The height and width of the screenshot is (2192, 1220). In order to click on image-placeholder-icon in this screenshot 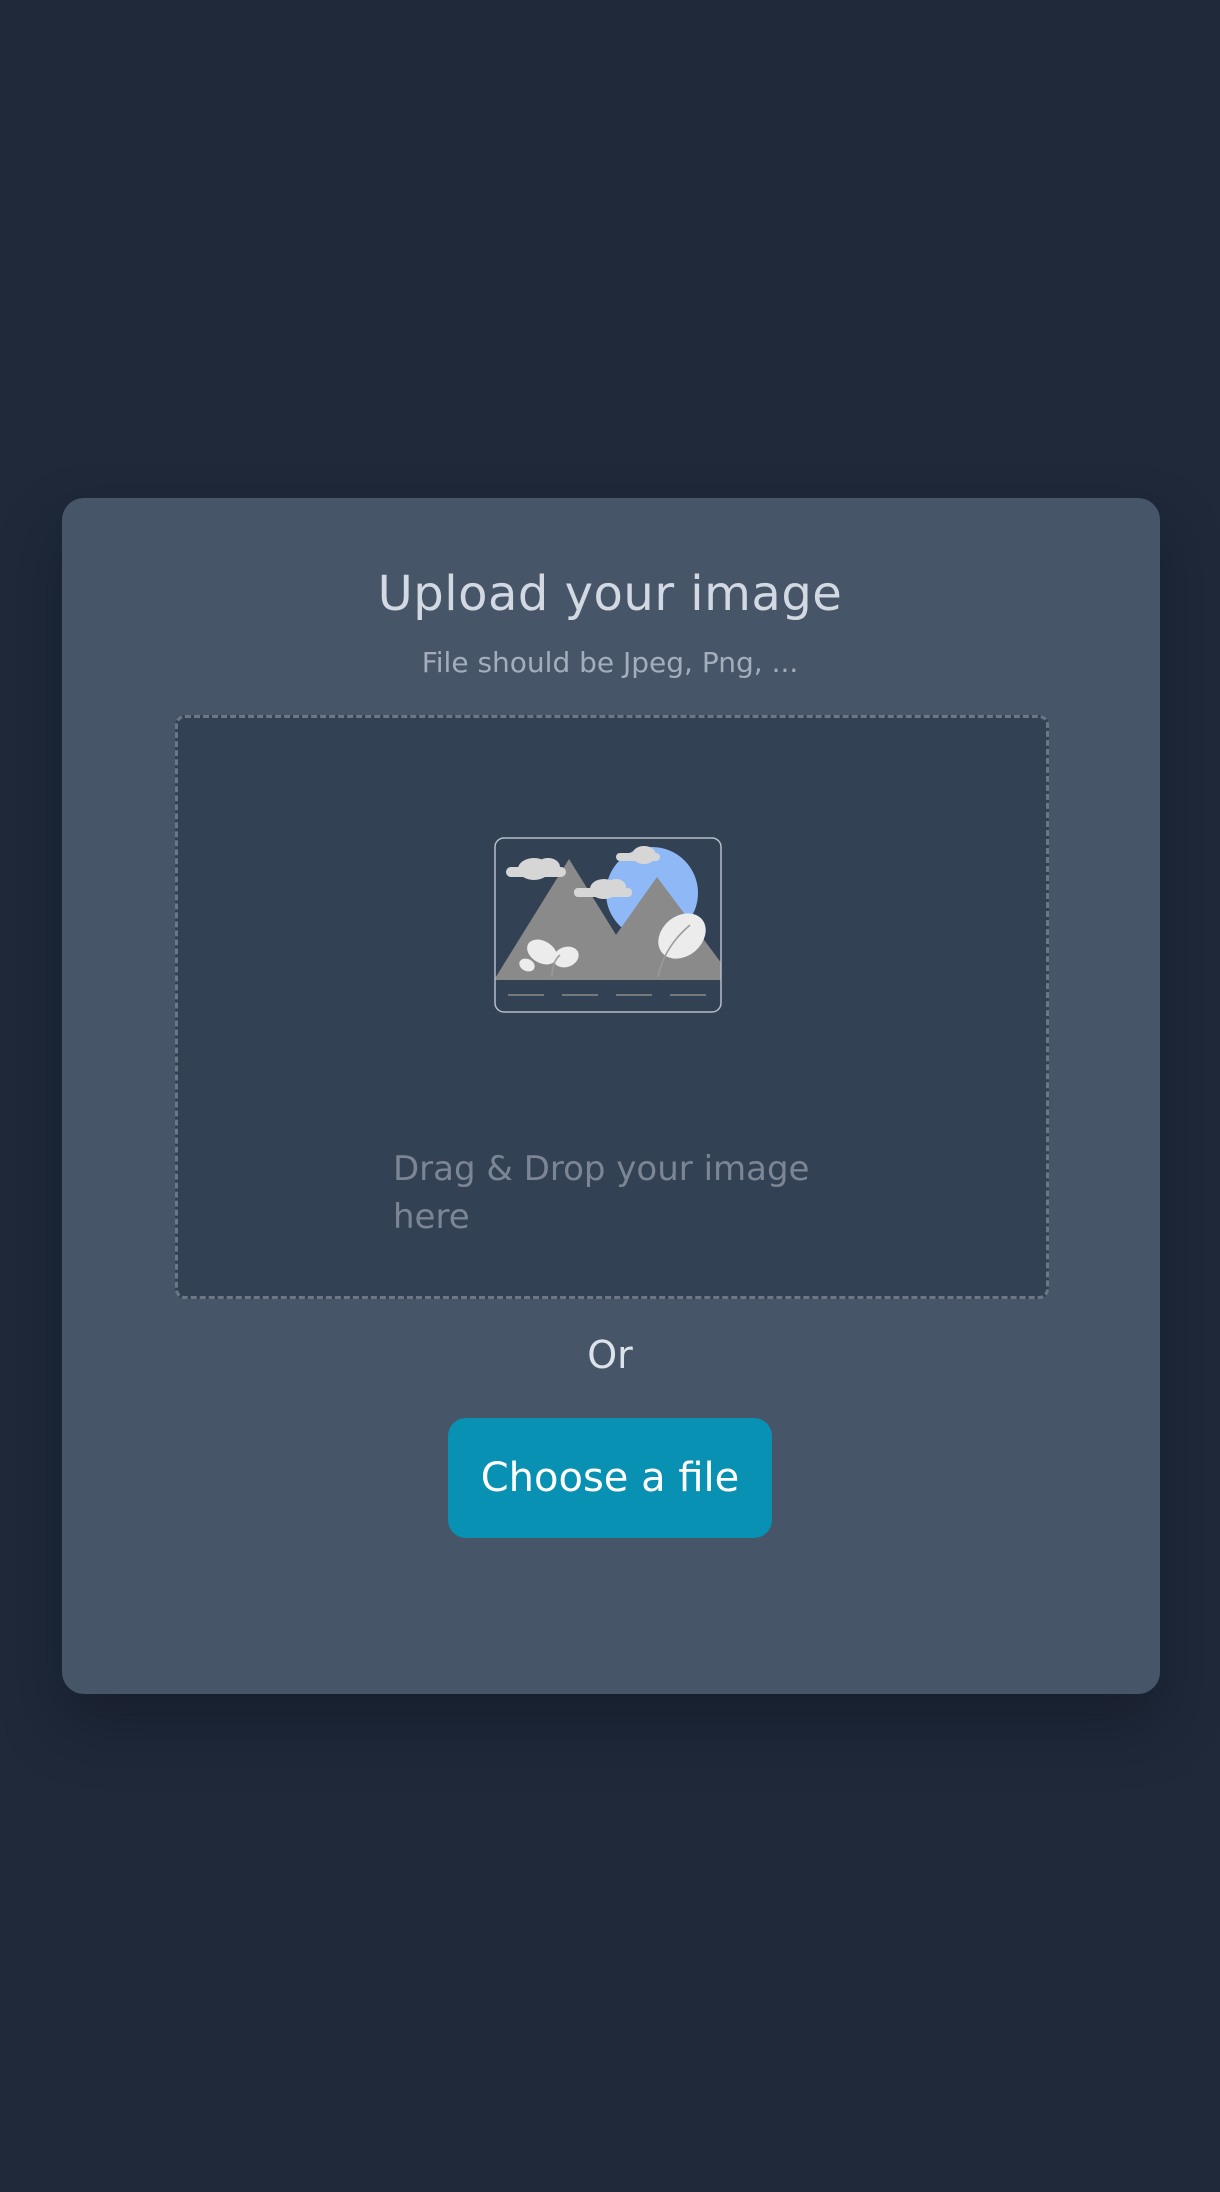, I will do `click(608, 925)`.